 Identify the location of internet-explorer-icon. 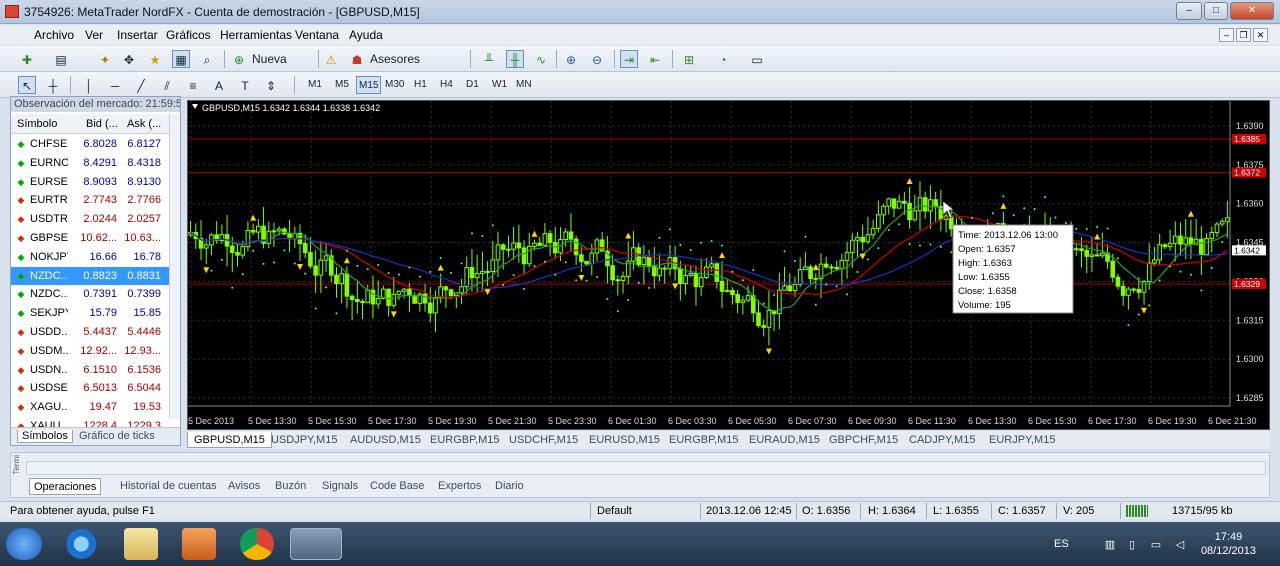
(83, 544).